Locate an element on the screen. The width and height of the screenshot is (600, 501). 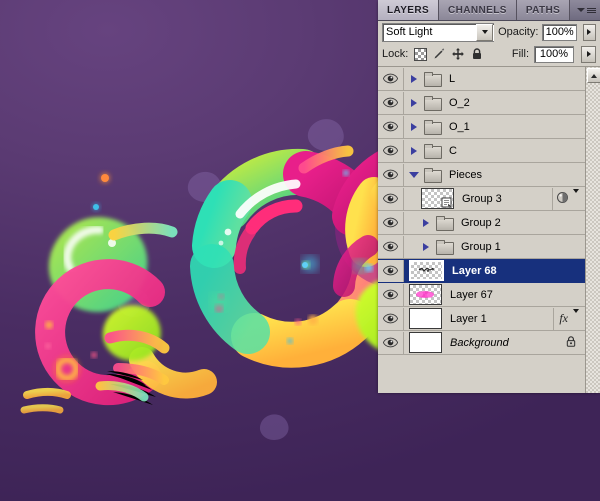
layer-row: O_2 is located at coordinates (481, 103).